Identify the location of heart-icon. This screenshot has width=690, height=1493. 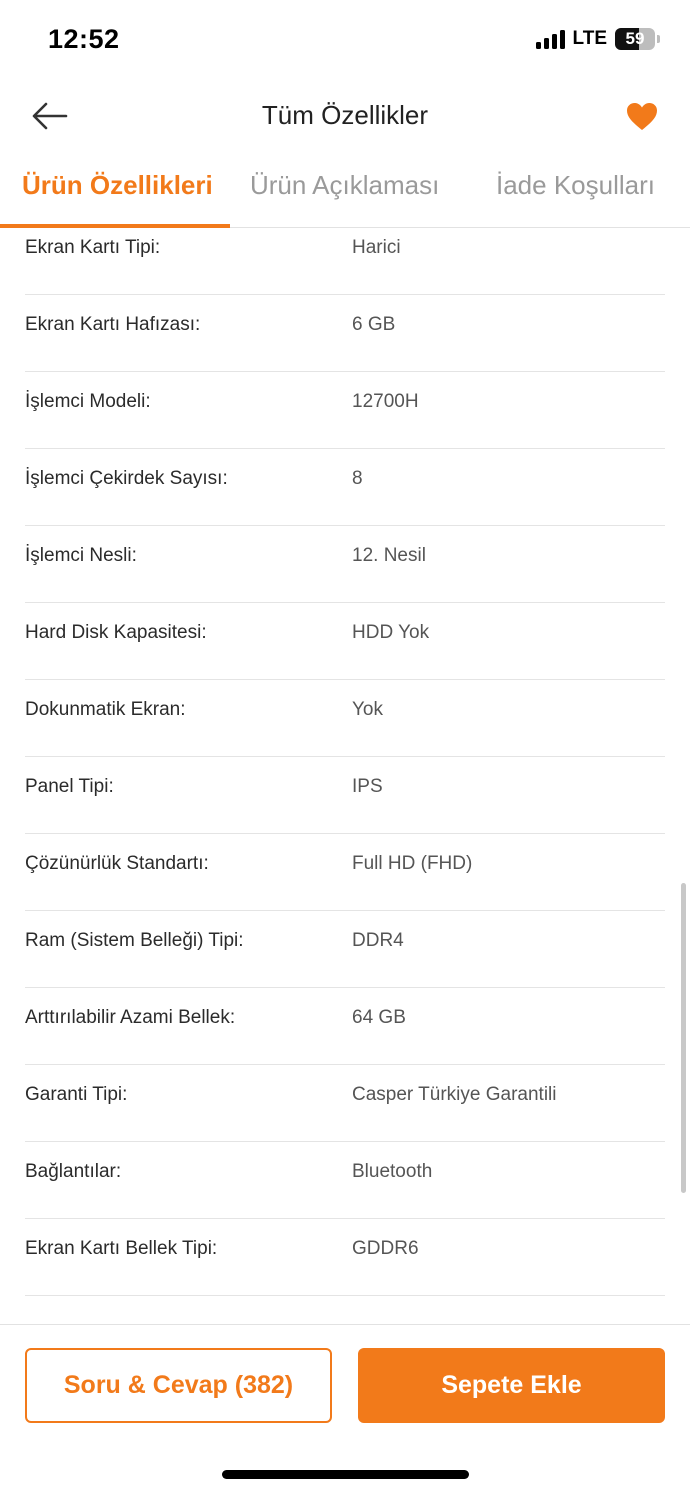
(642, 116).